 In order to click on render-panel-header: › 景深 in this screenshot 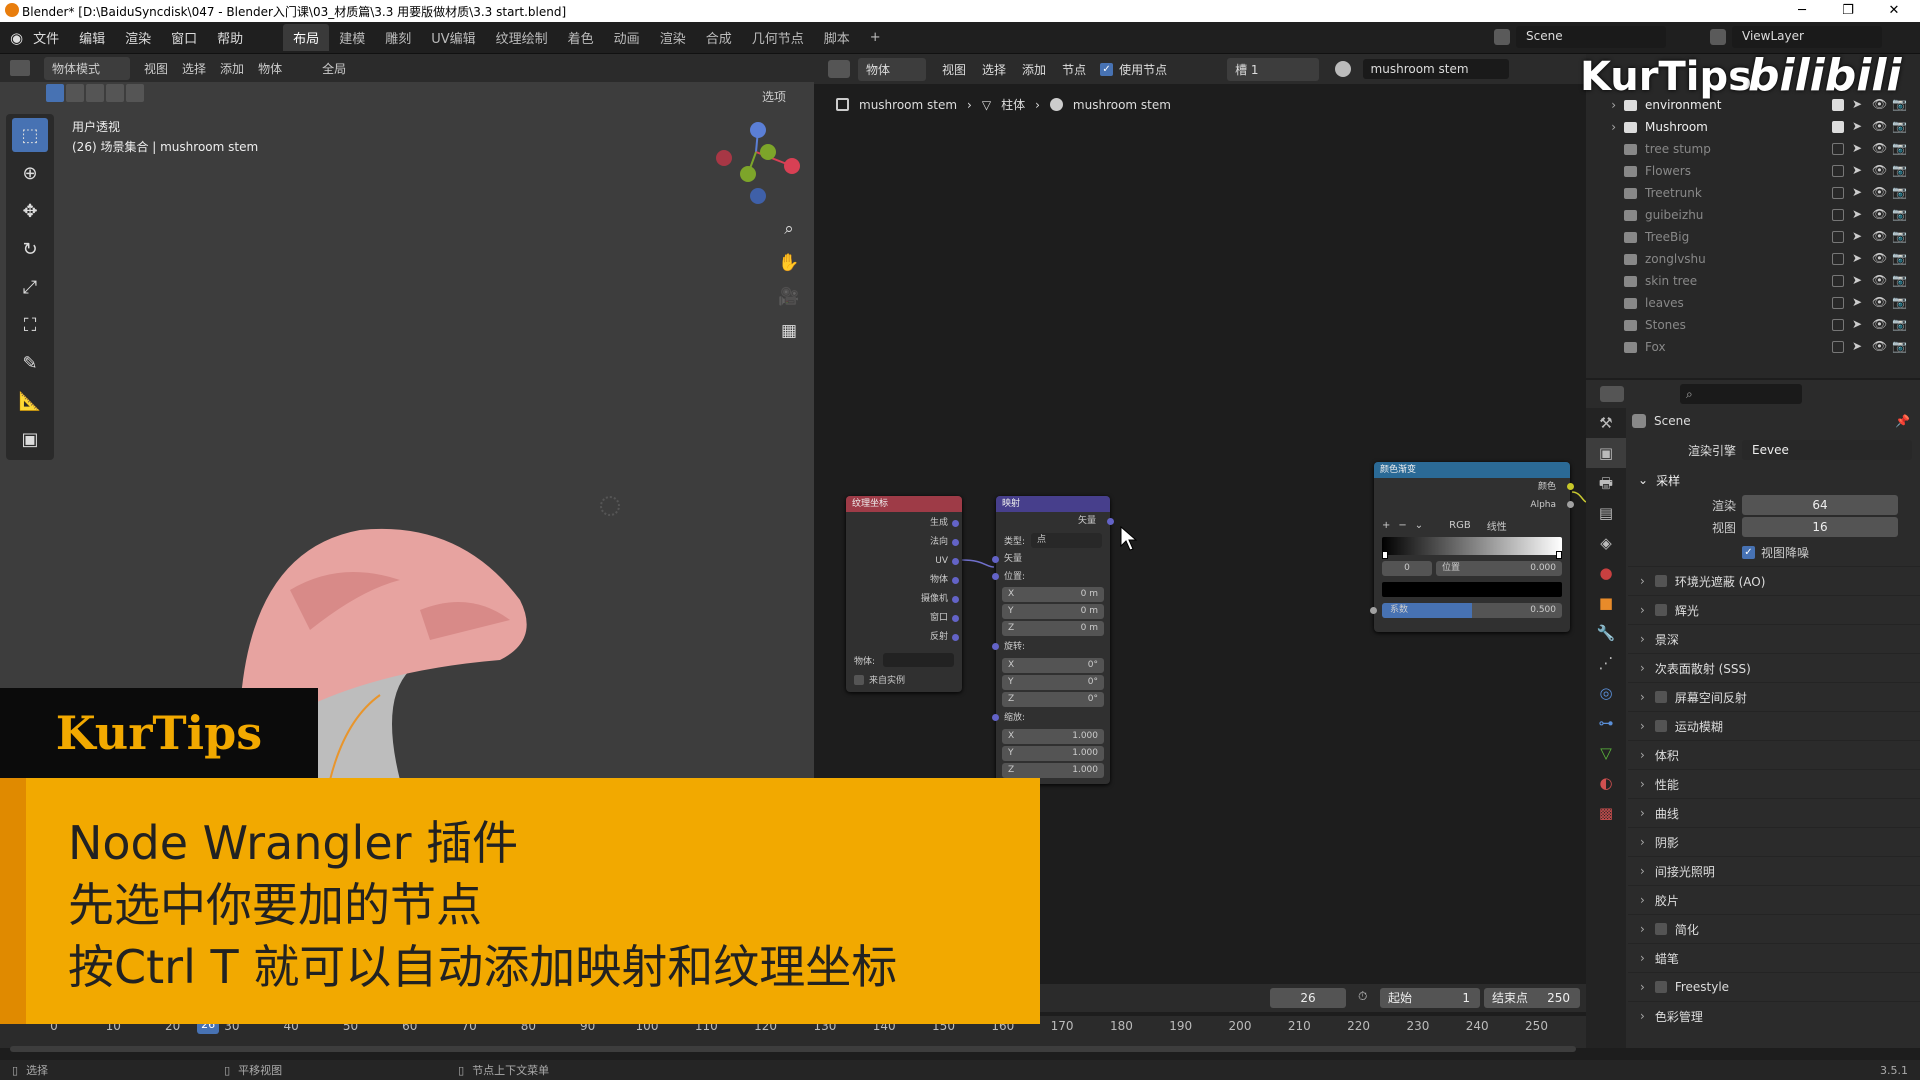, I will do `click(1774, 638)`.